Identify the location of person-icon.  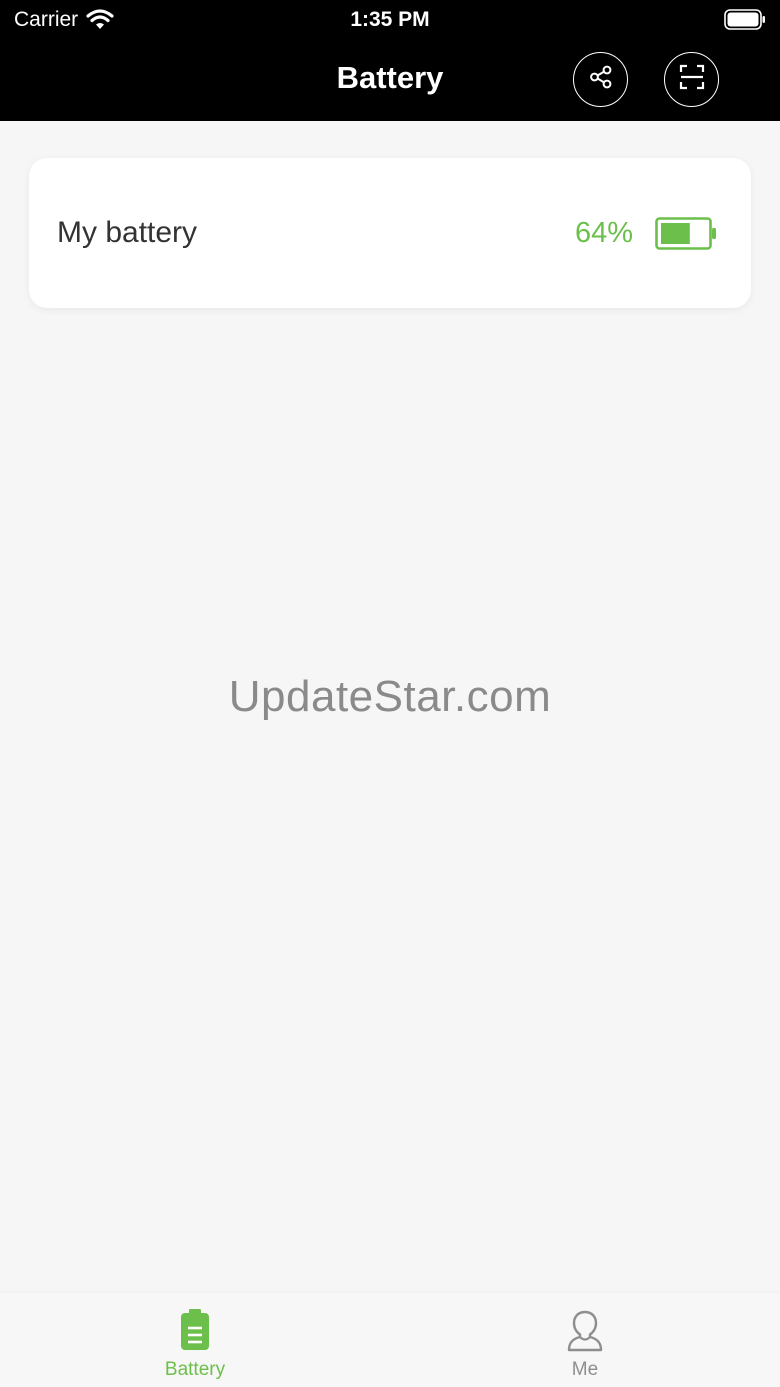
(585, 1331).